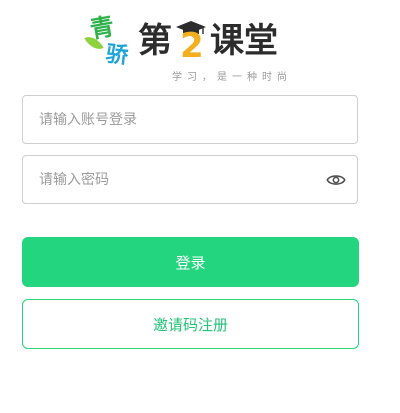 The height and width of the screenshot is (413, 400). Describe the element at coordinates (179, 119) in the screenshot. I see `account-input` at that location.